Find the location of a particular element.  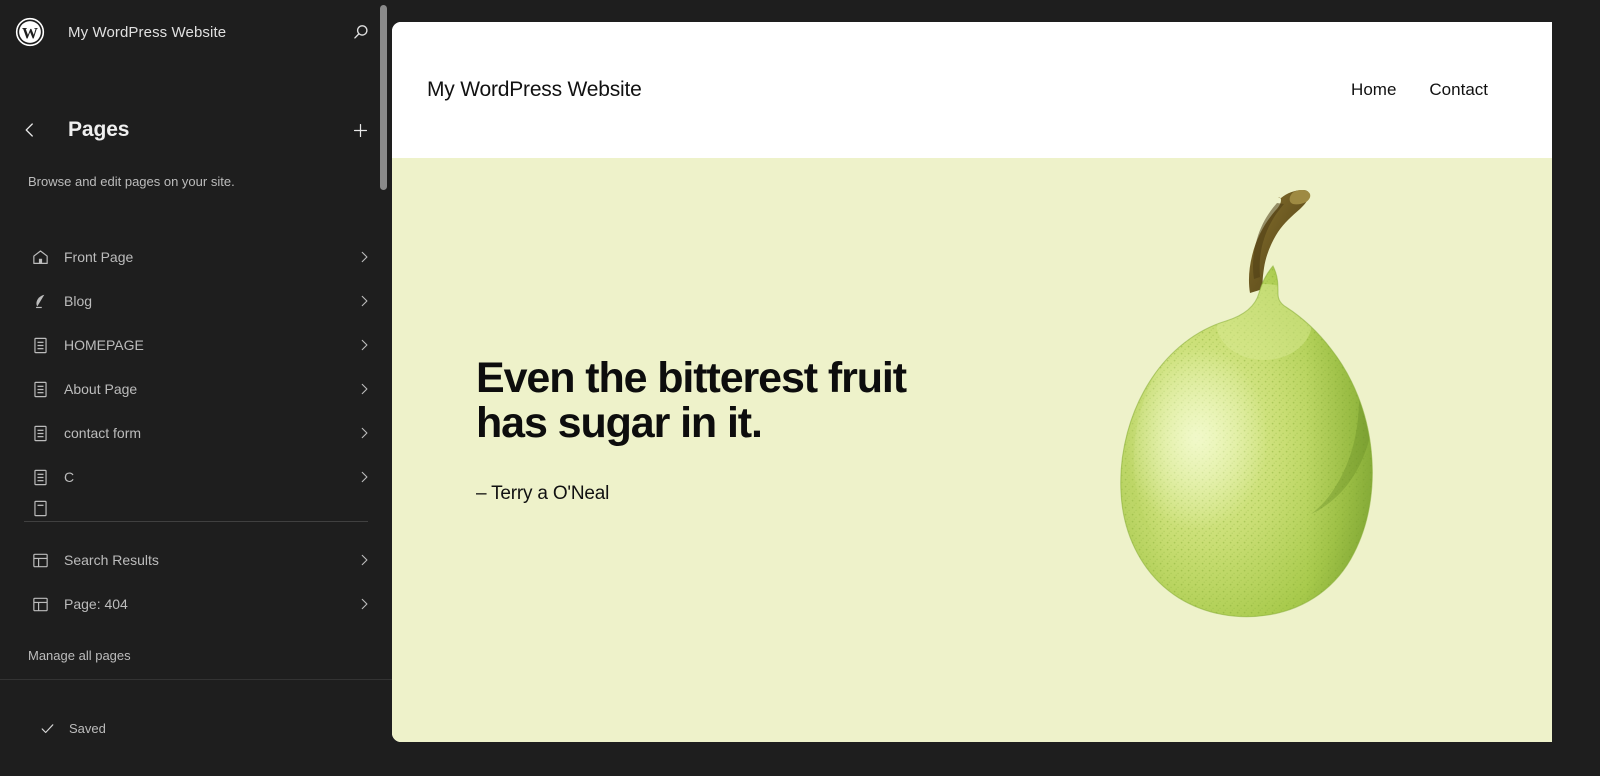

sidebar-item-clipped is located at coordinates (196, 510).